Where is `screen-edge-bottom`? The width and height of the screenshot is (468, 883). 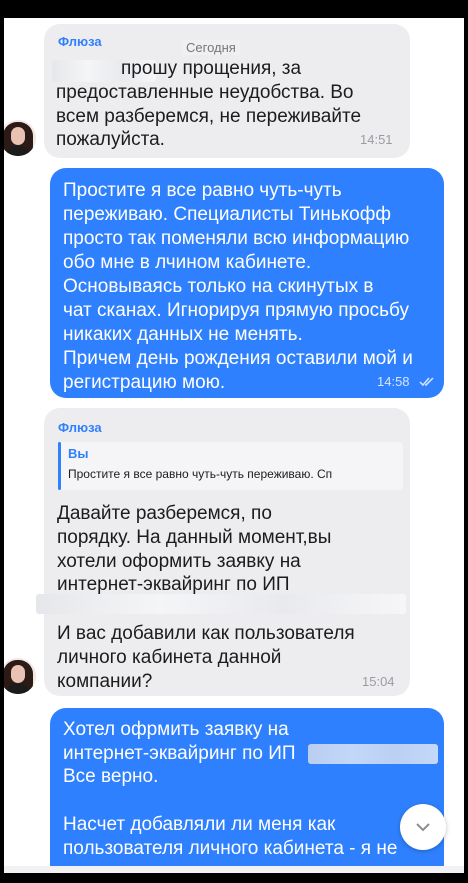
screen-edge-bottom is located at coordinates (234, 878).